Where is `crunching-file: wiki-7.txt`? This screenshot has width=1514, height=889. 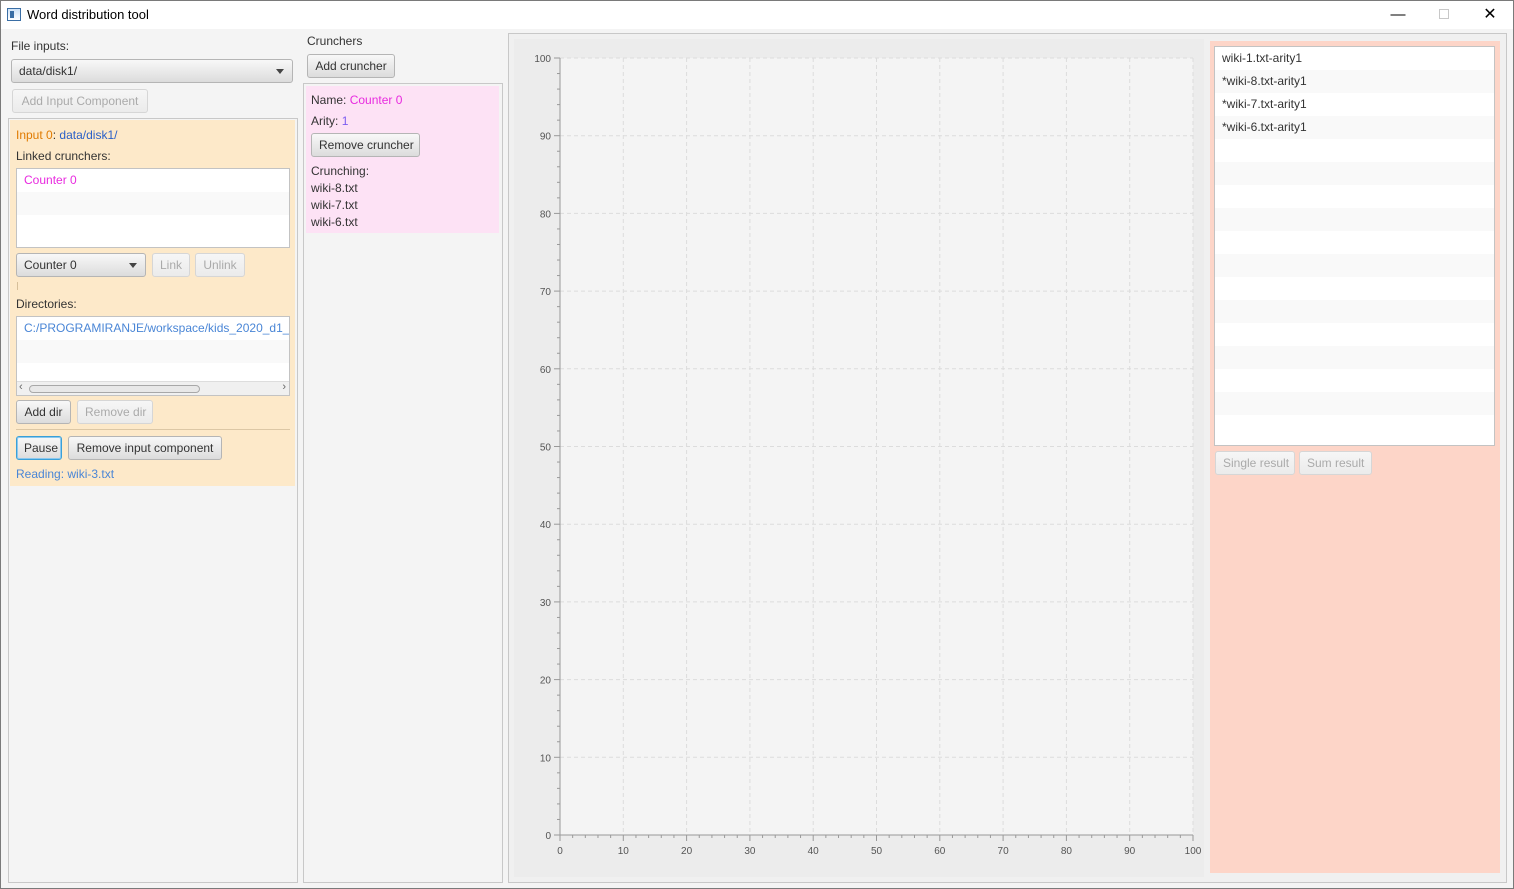 crunching-file: wiki-7.txt is located at coordinates (334, 205).